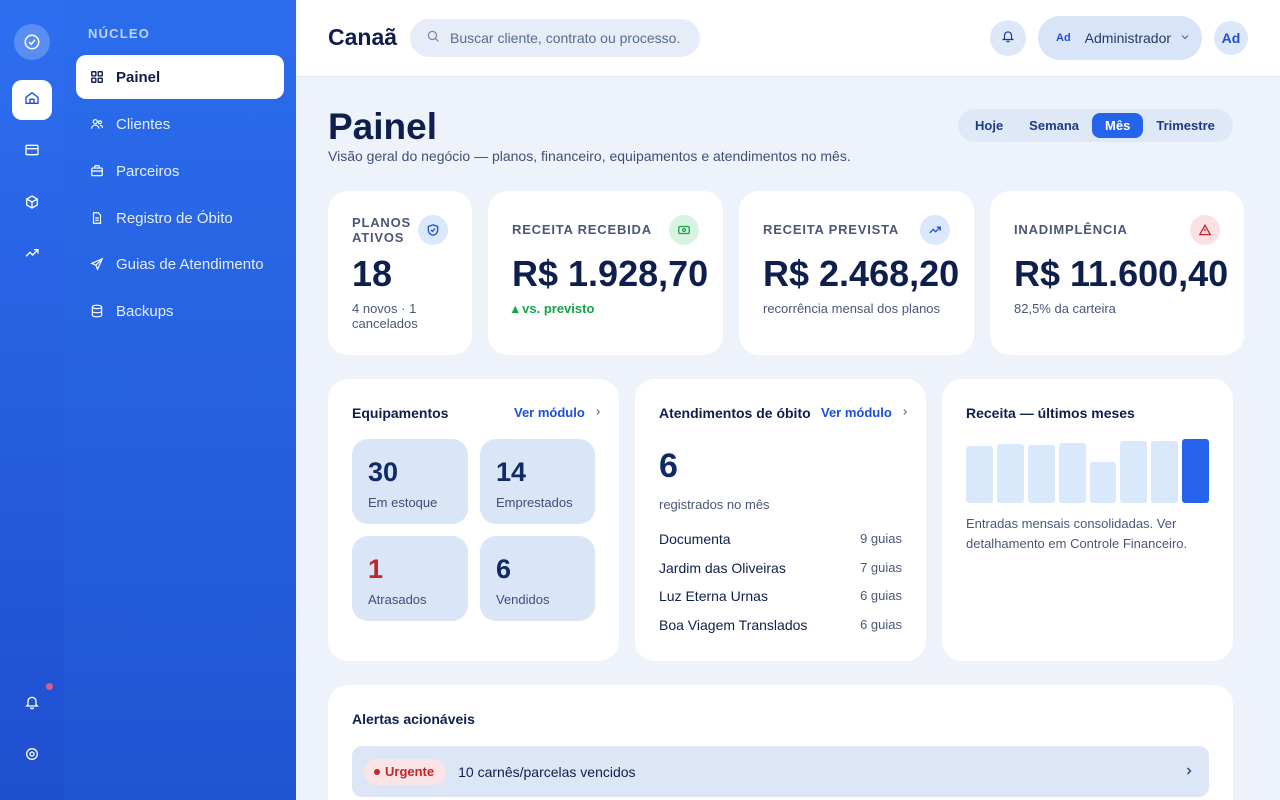  I want to click on kpi-value: R$ 11.600,40, so click(1121, 273).